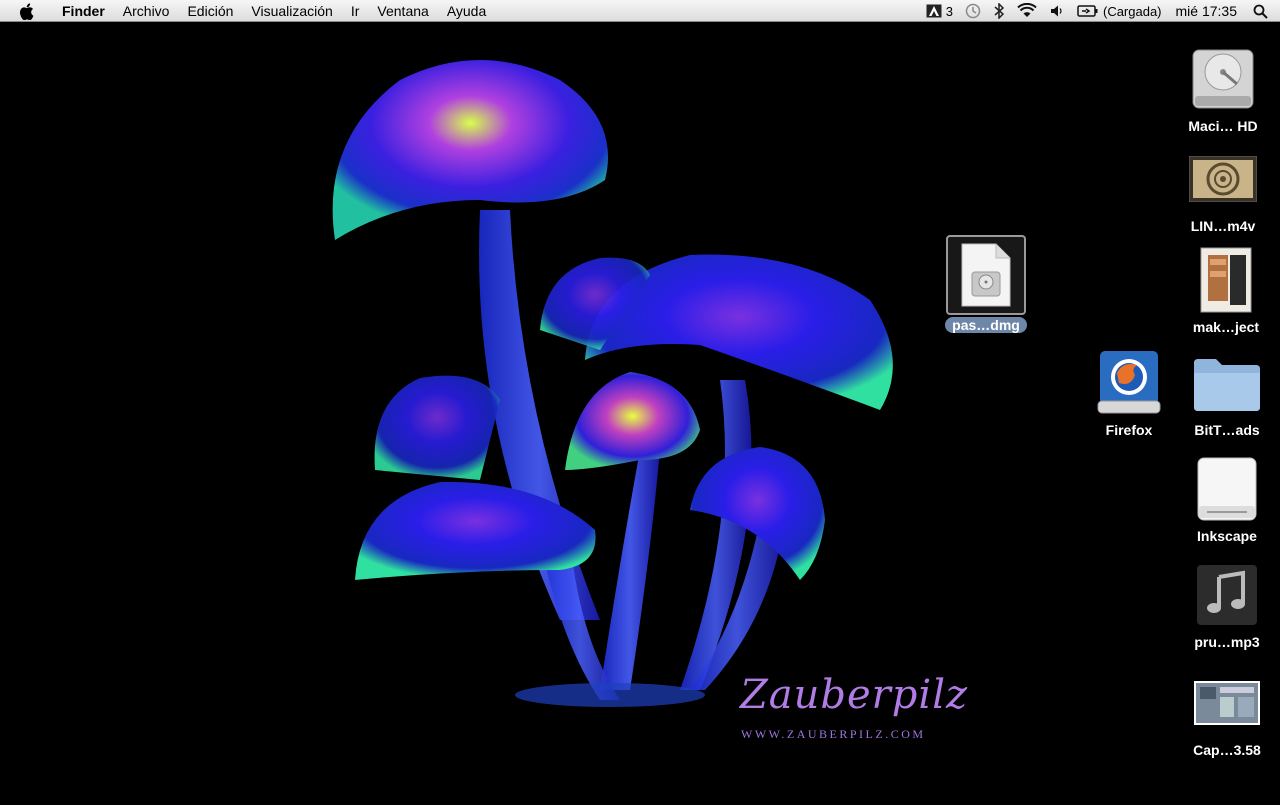 This screenshot has width=1280, height=805. Describe the element at coordinates (1129, 383) in the screenshot. I see `firefox-drive-icon` at that location.